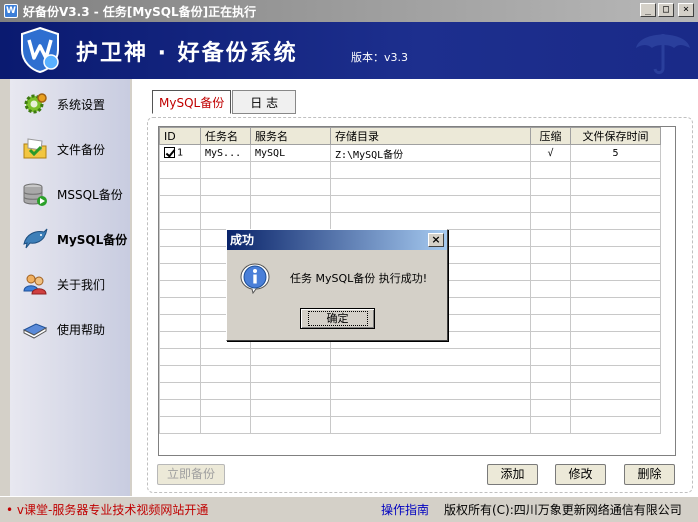 This screenshot has height=522, width=698. What do you see at coordinates (550, 153) in the screenshot?
I see `compress-cell: √` at bounding box center [550, 153].